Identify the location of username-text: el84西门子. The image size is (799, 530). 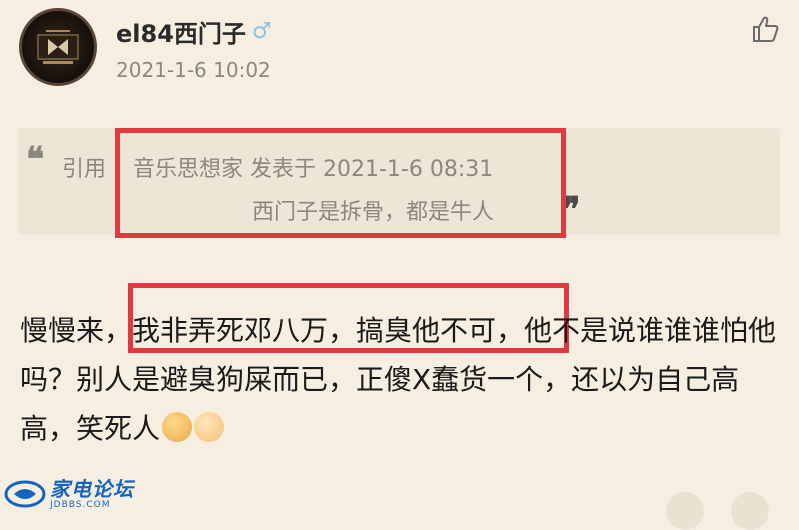
(181, 31).